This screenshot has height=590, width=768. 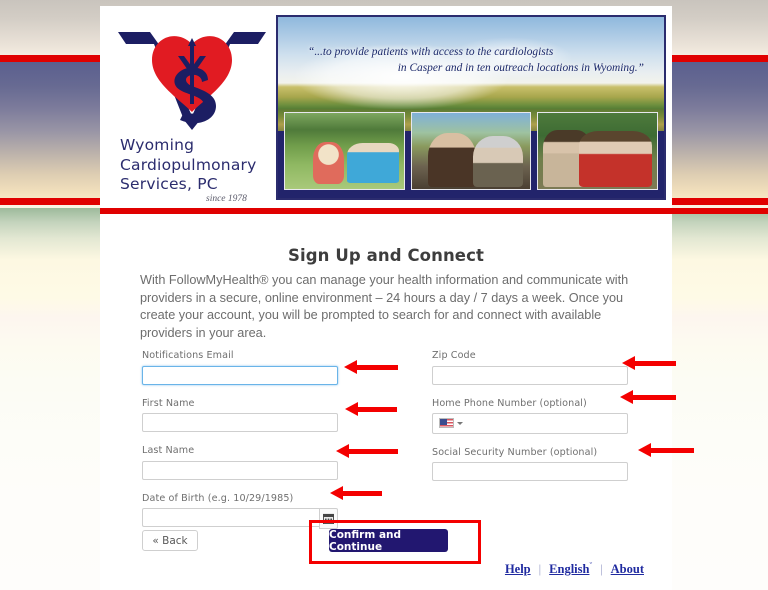 I want to click on field-notifications-email: Notifications Email, so click(x=242, y=367).